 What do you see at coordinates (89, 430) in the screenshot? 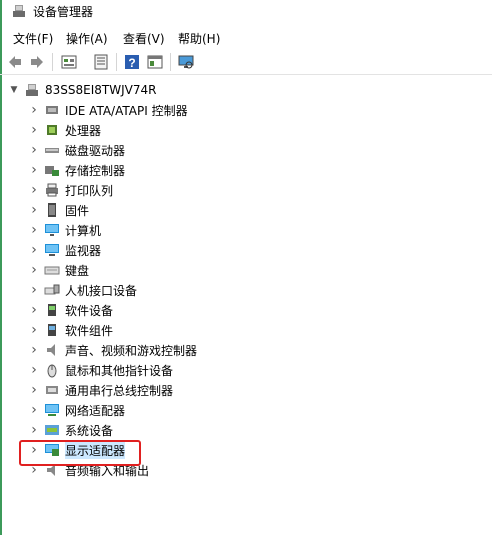
I see `tree-item-label: 系统设备` at bounding box center [89, 430].